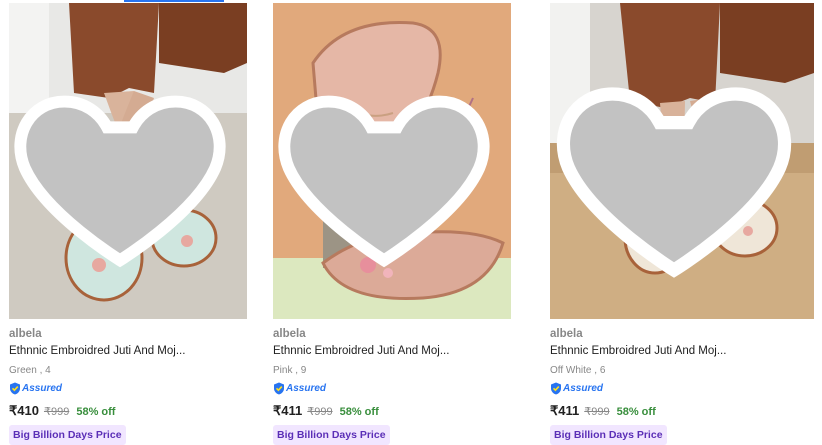 The height and width of the screenshot is (445, 822). I want to click on price-row: ₹410 ₹999 58% off, so click(62, 411).